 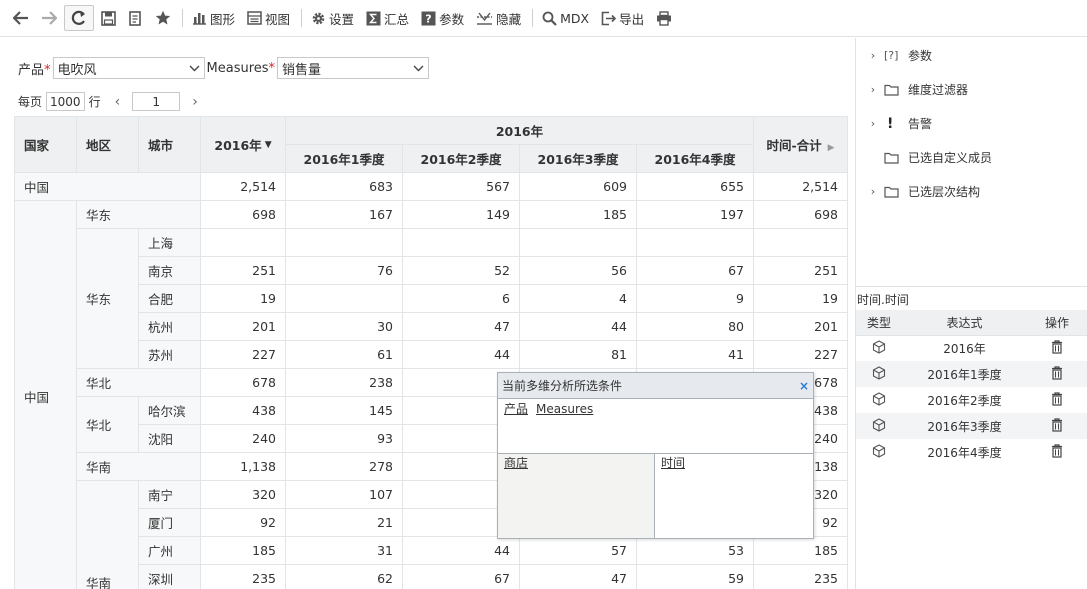 What do you see at coordinates (79, 18) in the screenshot?
I see `refresh-button` at bounding box center [79, 18].